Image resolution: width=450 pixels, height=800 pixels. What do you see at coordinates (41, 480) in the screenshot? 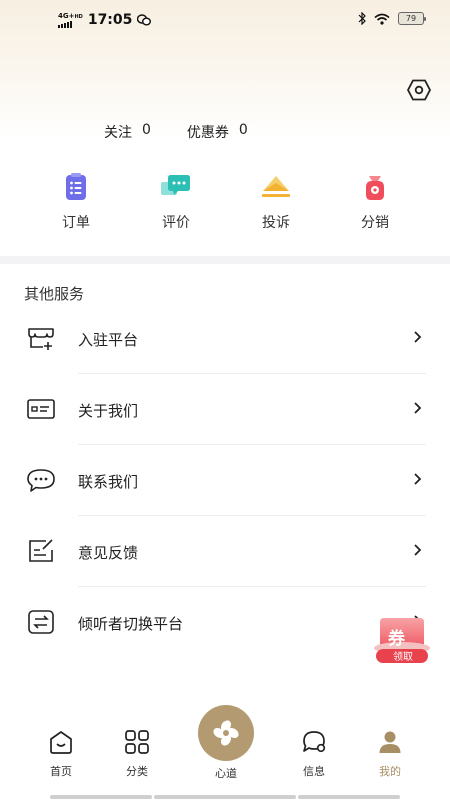
I see `chat-icon` at bounding box center [41, 480].